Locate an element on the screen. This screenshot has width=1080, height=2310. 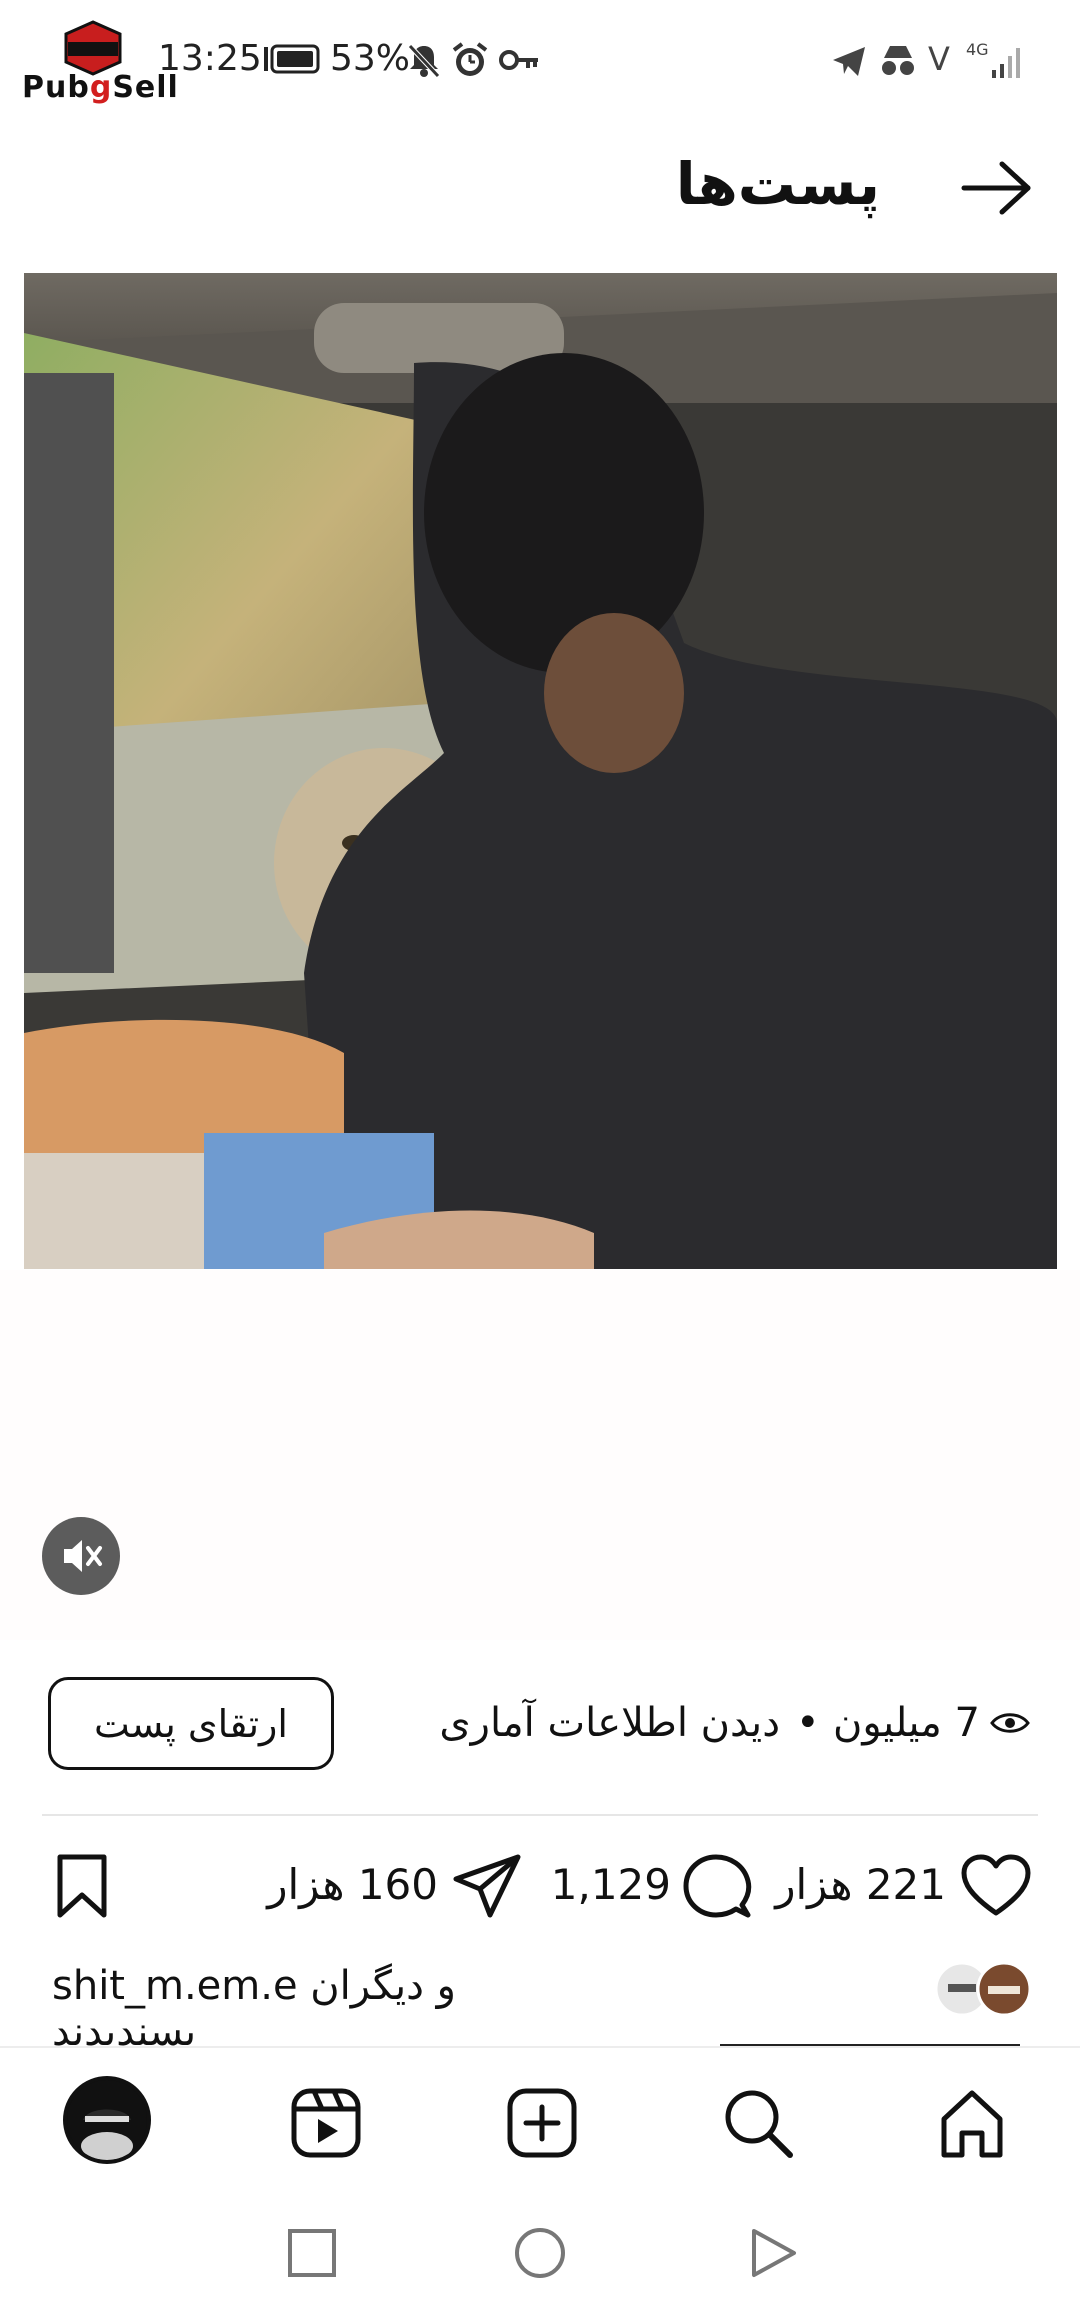
mute-toggle-button is located at coordinates (81, 1556).